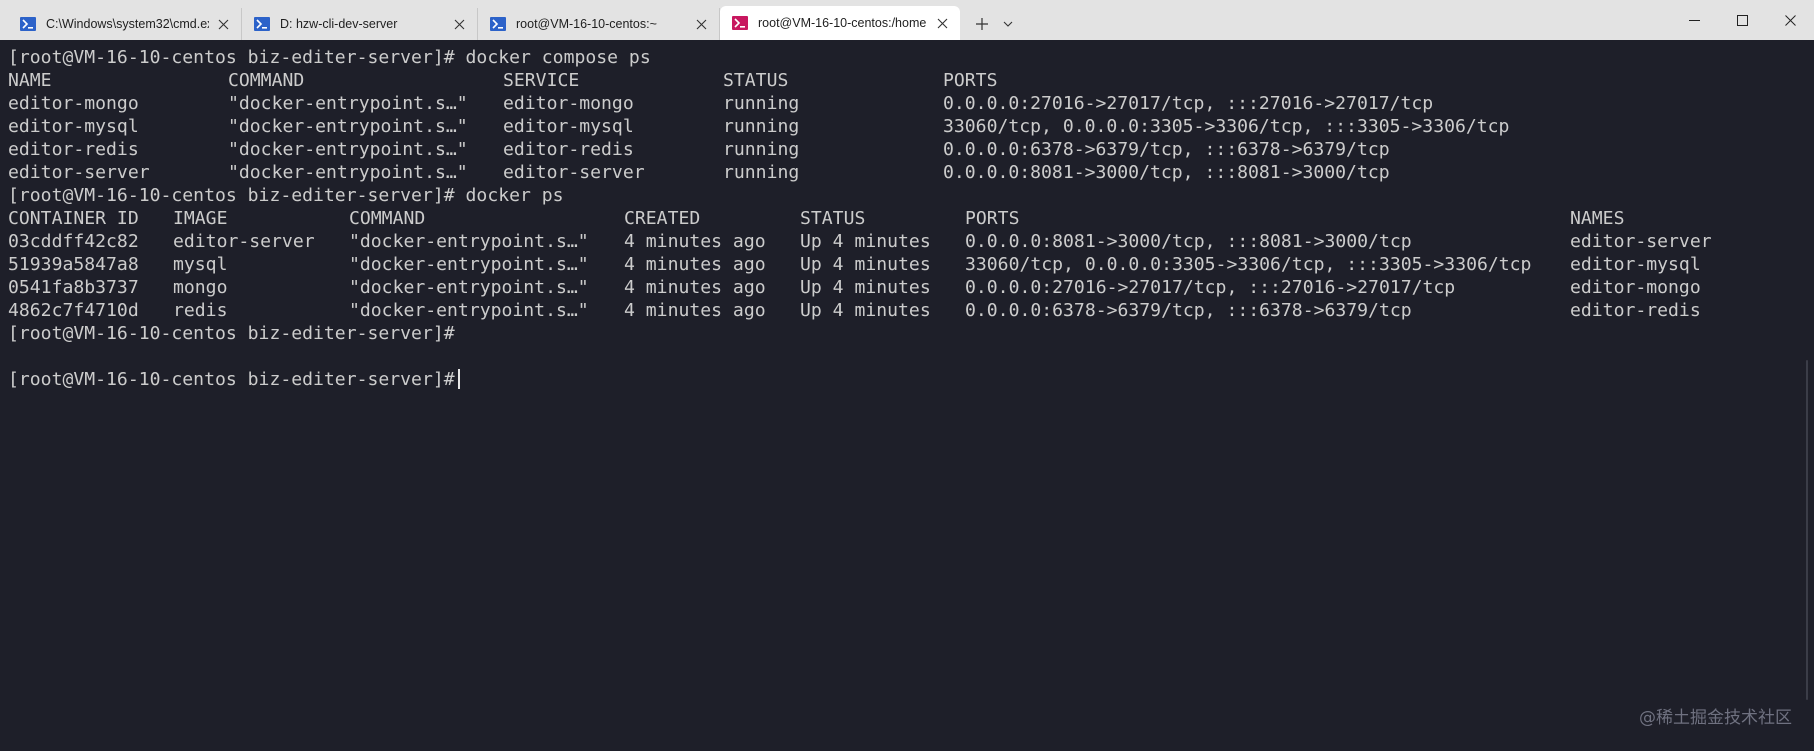 The height and width of the screenshot is (751, 1814). What do you see at coordinates (200, 218) in the screenshot?
I see `column-header: IMAGE` at bounding box center [200, 218].